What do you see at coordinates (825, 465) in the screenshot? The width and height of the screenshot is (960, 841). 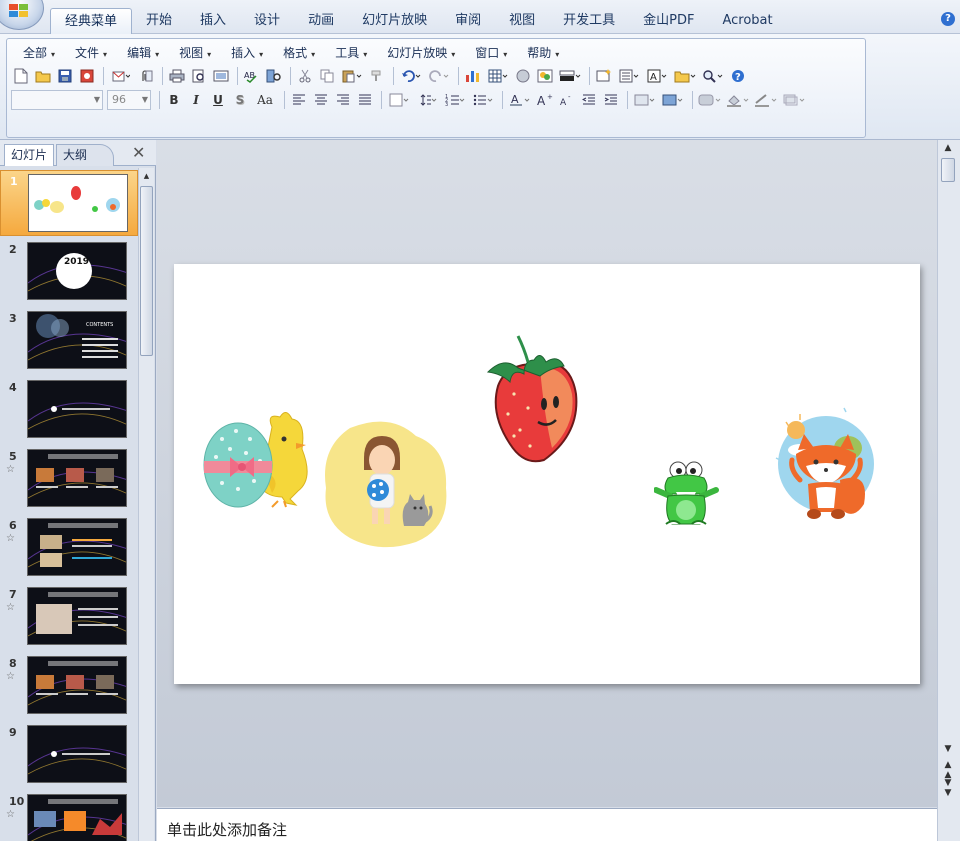 I see `fox-image` at bounding box center [825, 465].